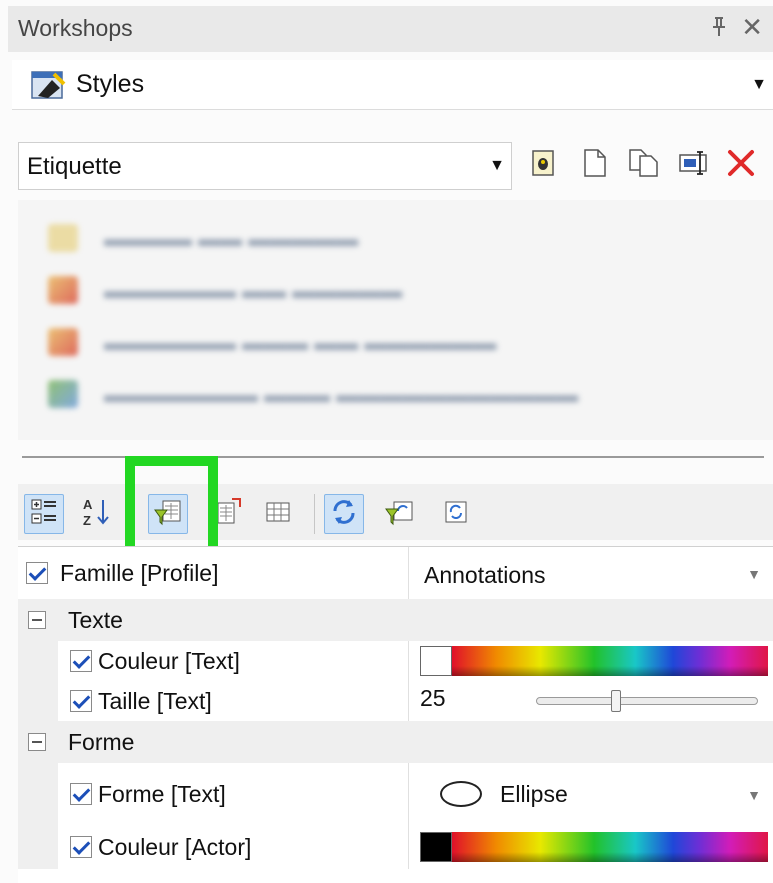 Image resolution: width=773 pixels, height=883 pixels. Describe the element at coordinates (171, 506) in the screenshot. I see `highlight-box` at that location.